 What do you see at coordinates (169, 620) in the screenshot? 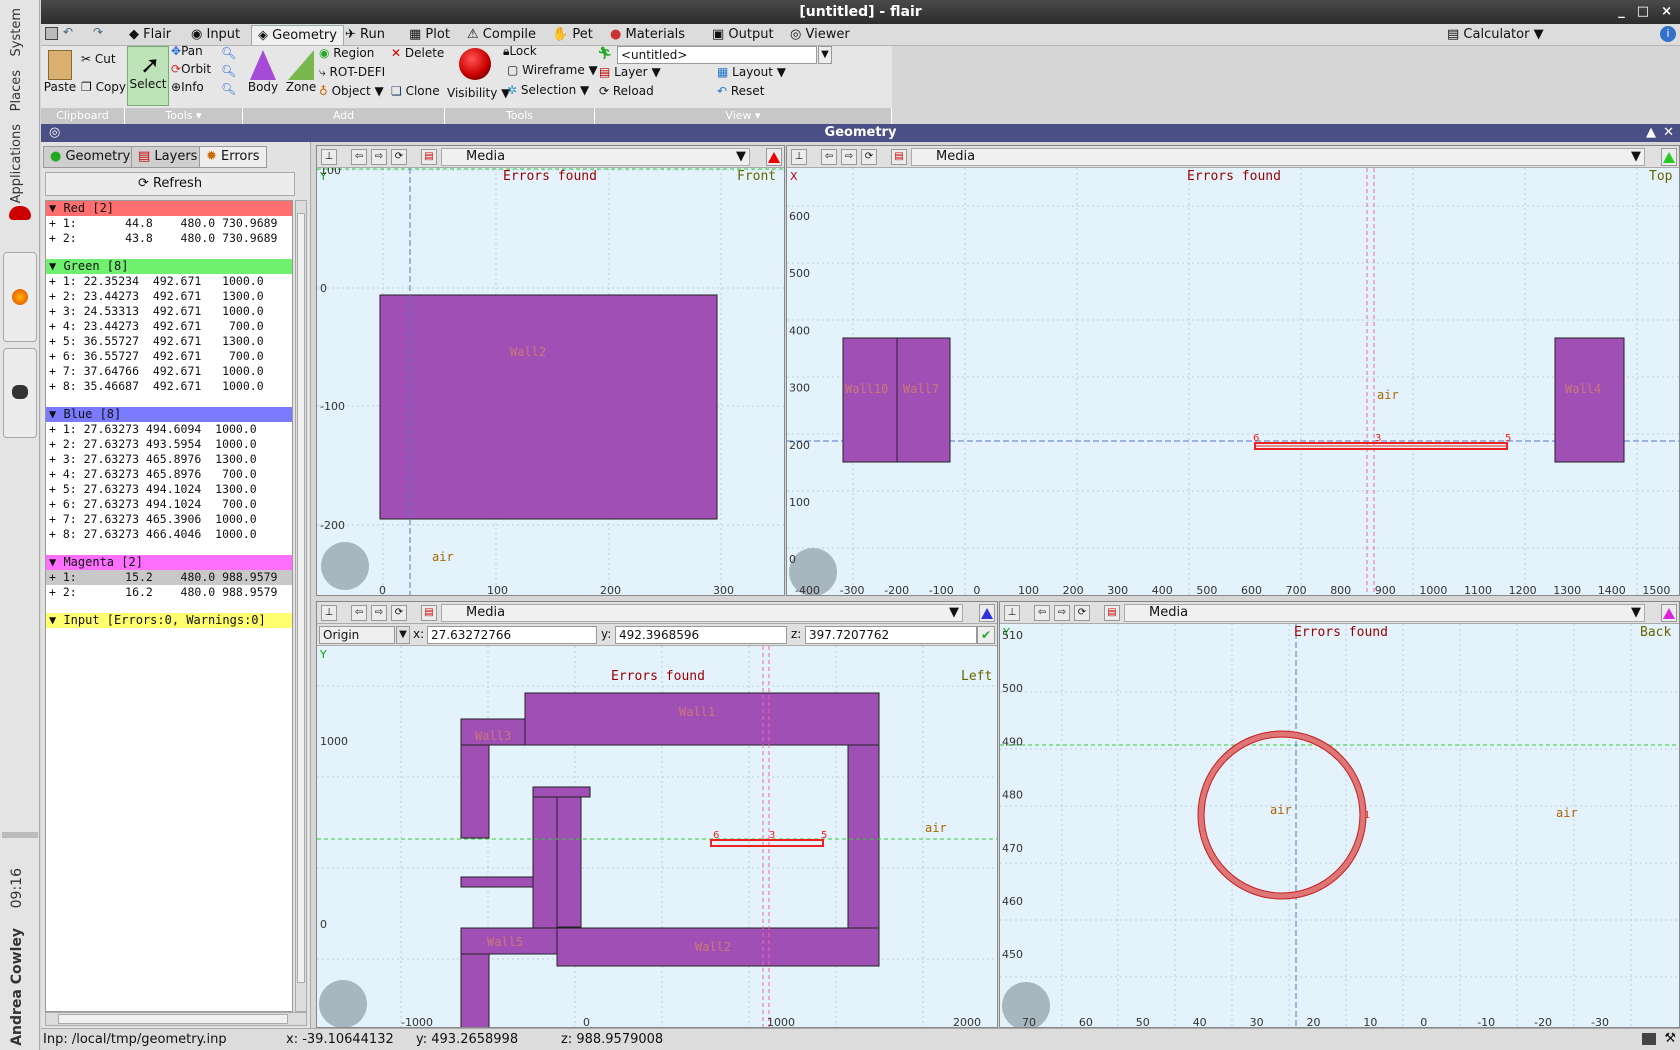
I see `error-group-header: ▼ Input [Errors:0, Warnings:0]` at bounding box center [169, 620].